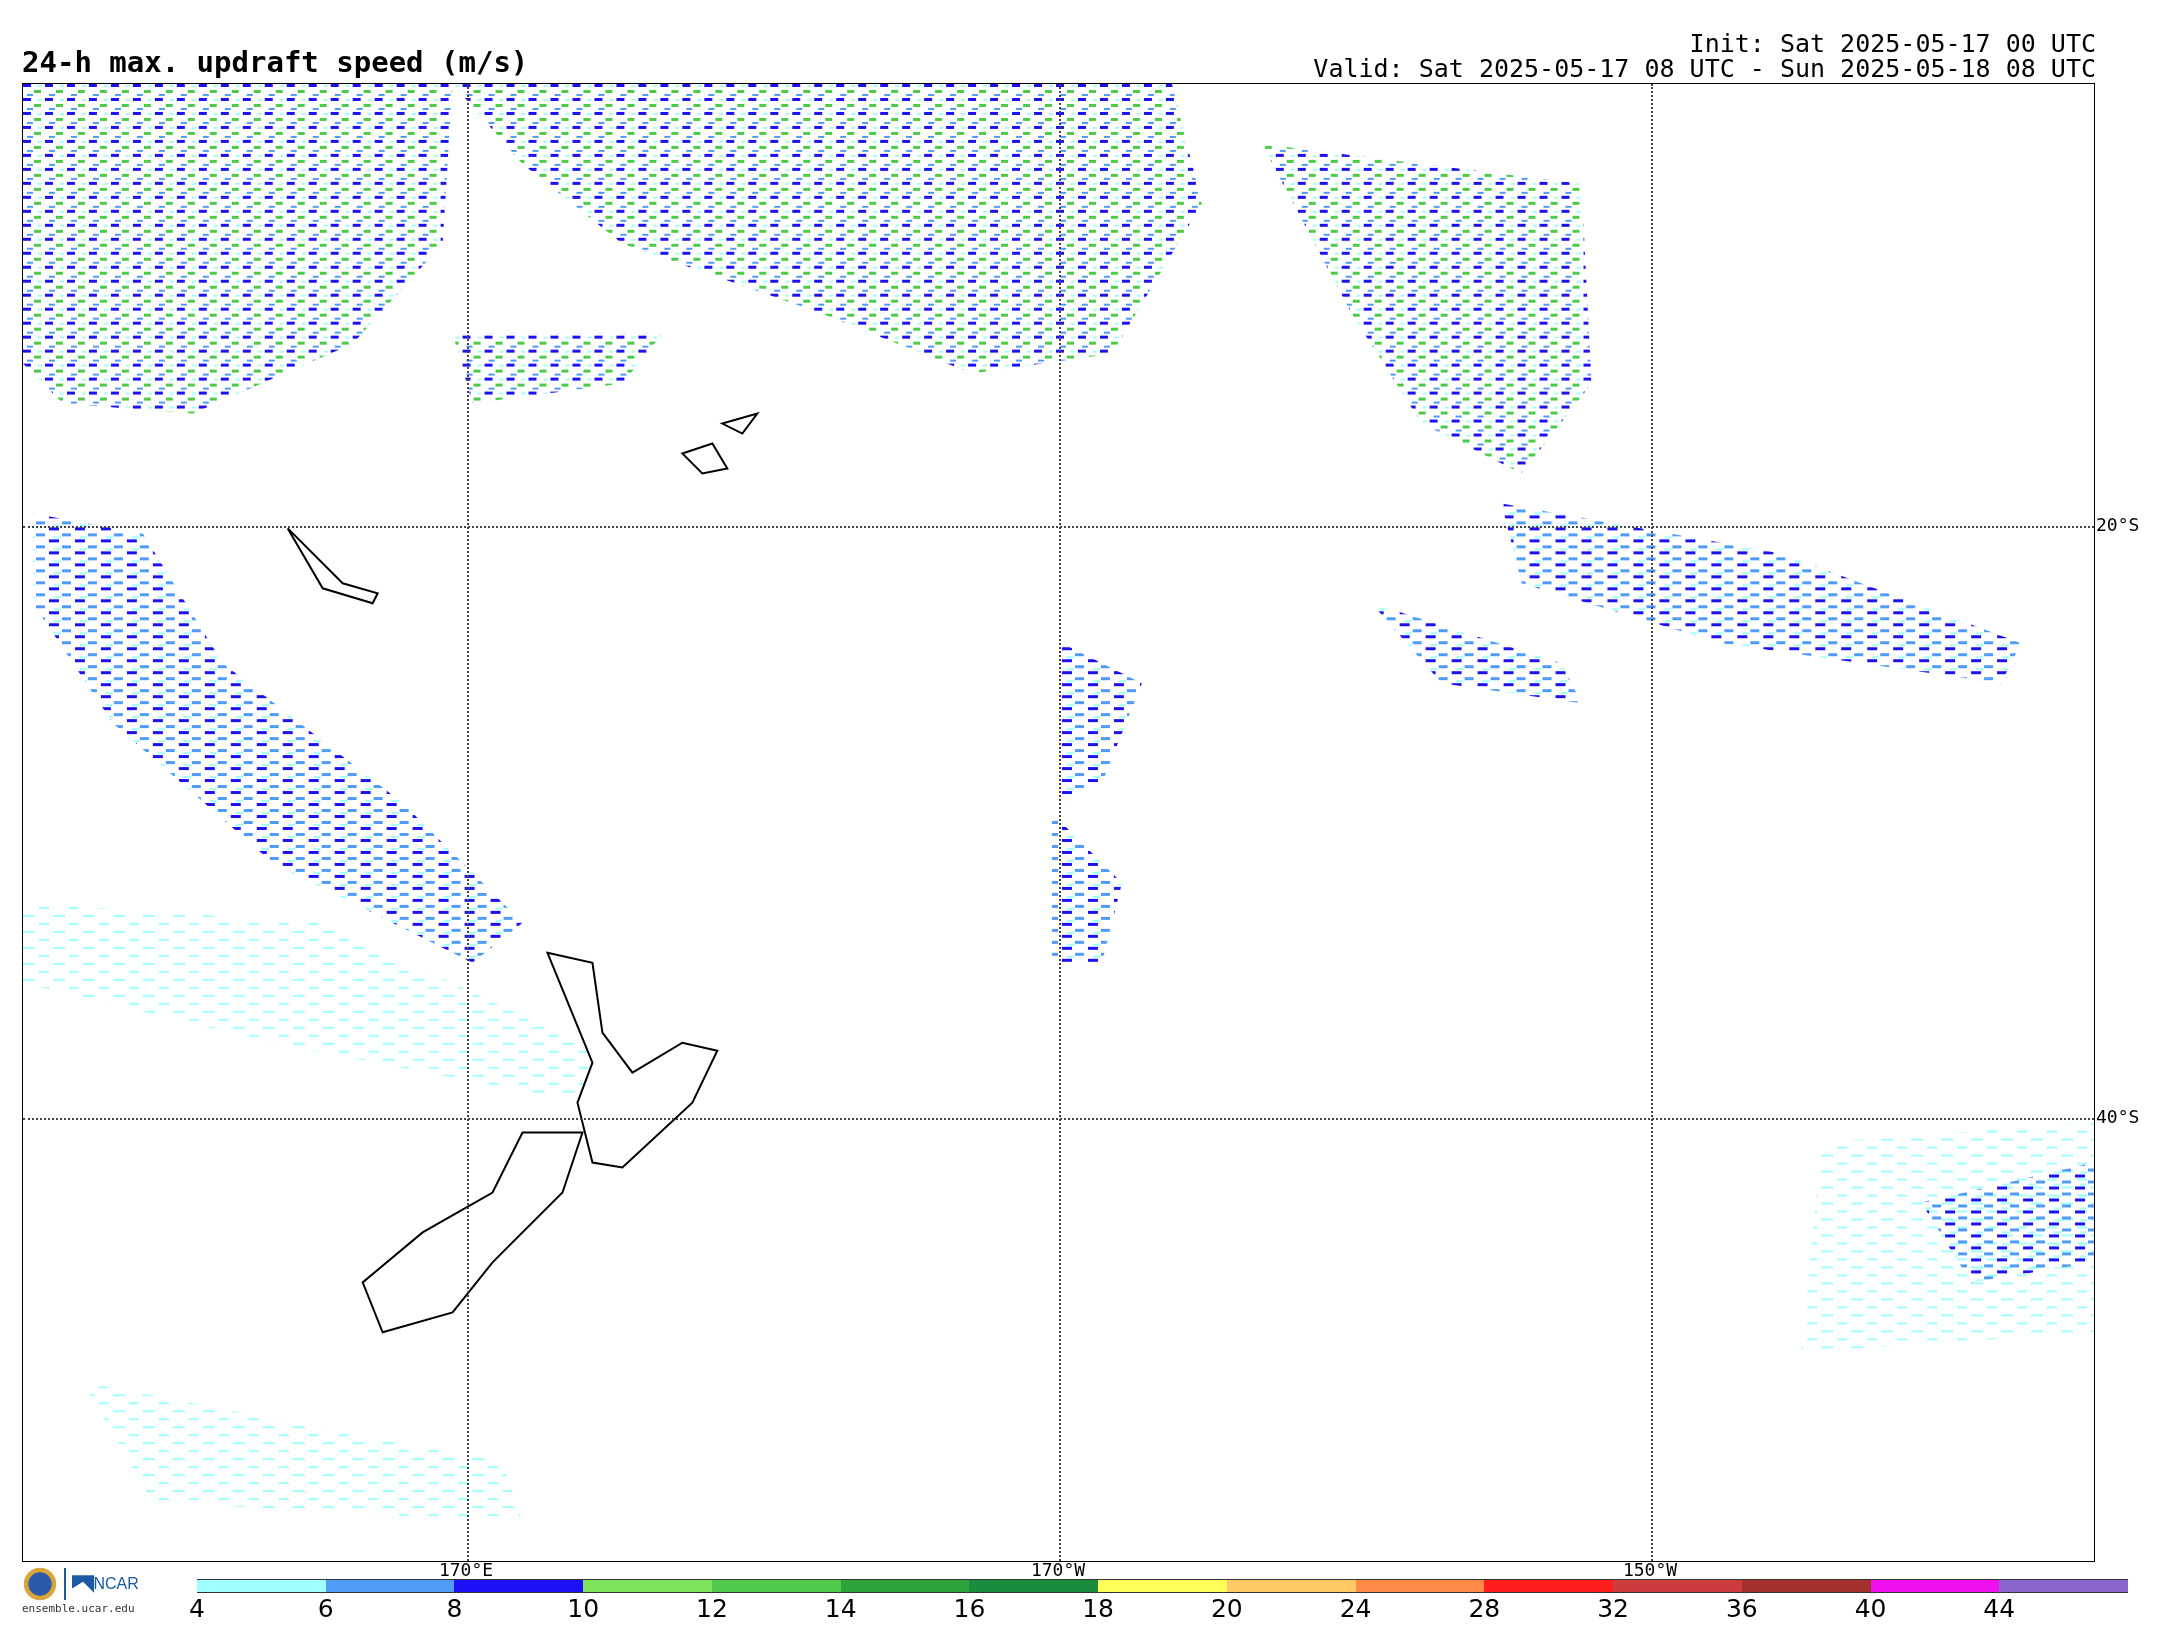  I want to click on tick-label: 8, so click(454, 1609).